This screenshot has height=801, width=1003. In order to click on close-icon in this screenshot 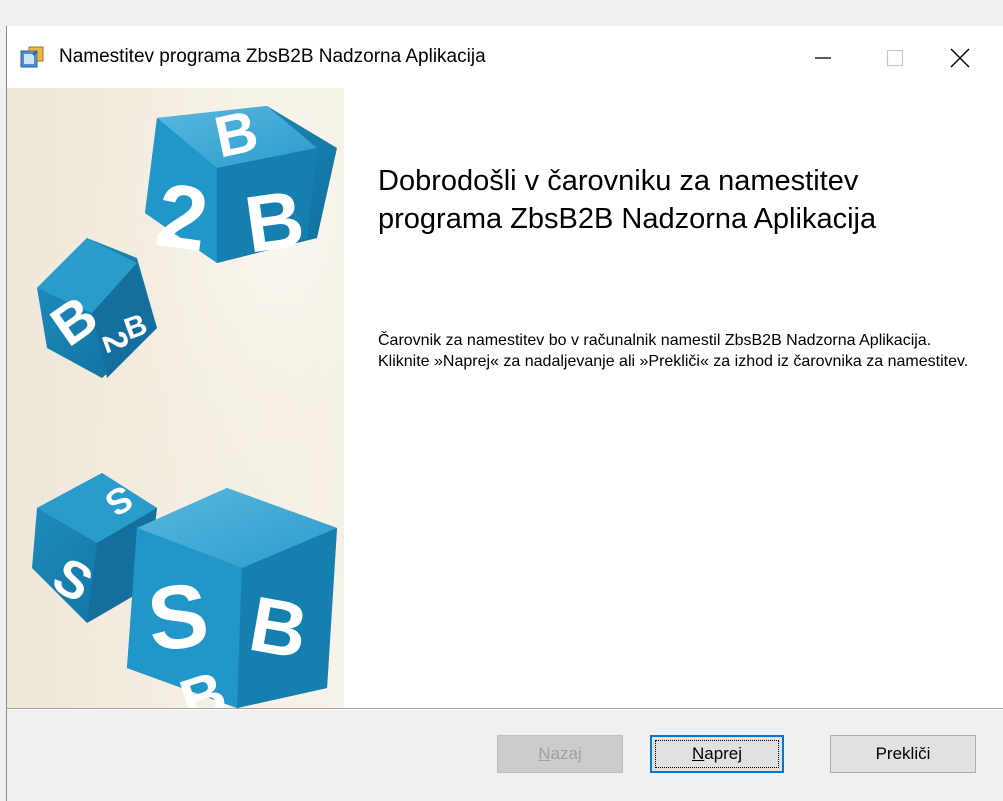, I will do `click(960, 58)`.